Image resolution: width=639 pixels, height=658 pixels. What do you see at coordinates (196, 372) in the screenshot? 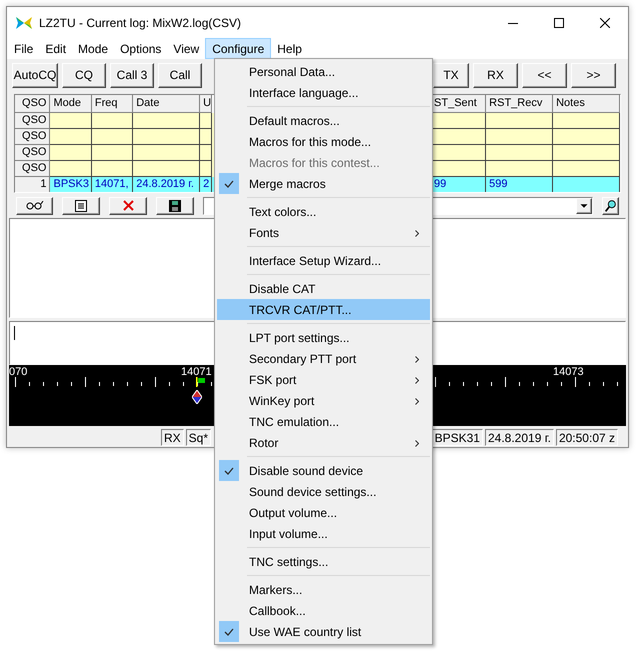
I see `scale-label: 14071` at bounding box center [196, 372].